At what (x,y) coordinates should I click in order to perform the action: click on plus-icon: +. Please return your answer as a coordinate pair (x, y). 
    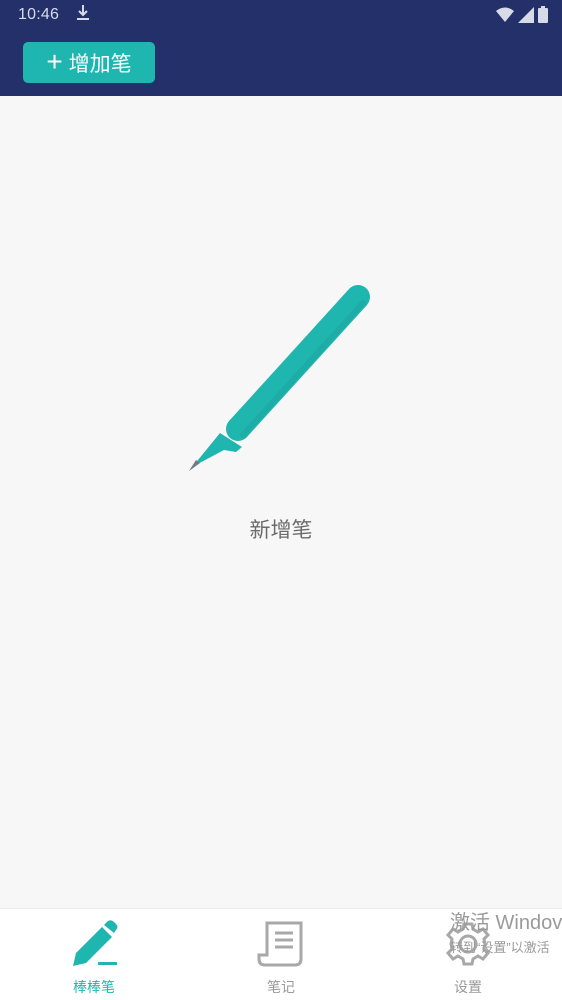
    Looking at the image, I should click on (54, 61).